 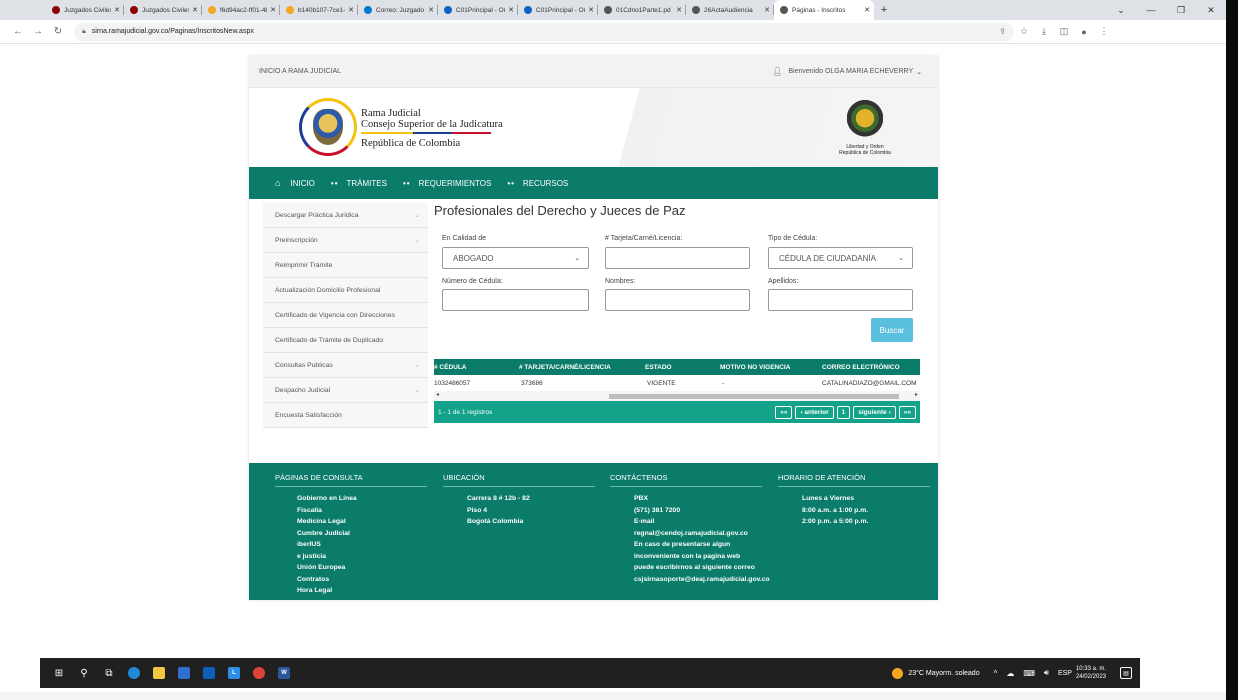 I want to click on onedrive-icon: ☁, so click(x=1010, y=673).